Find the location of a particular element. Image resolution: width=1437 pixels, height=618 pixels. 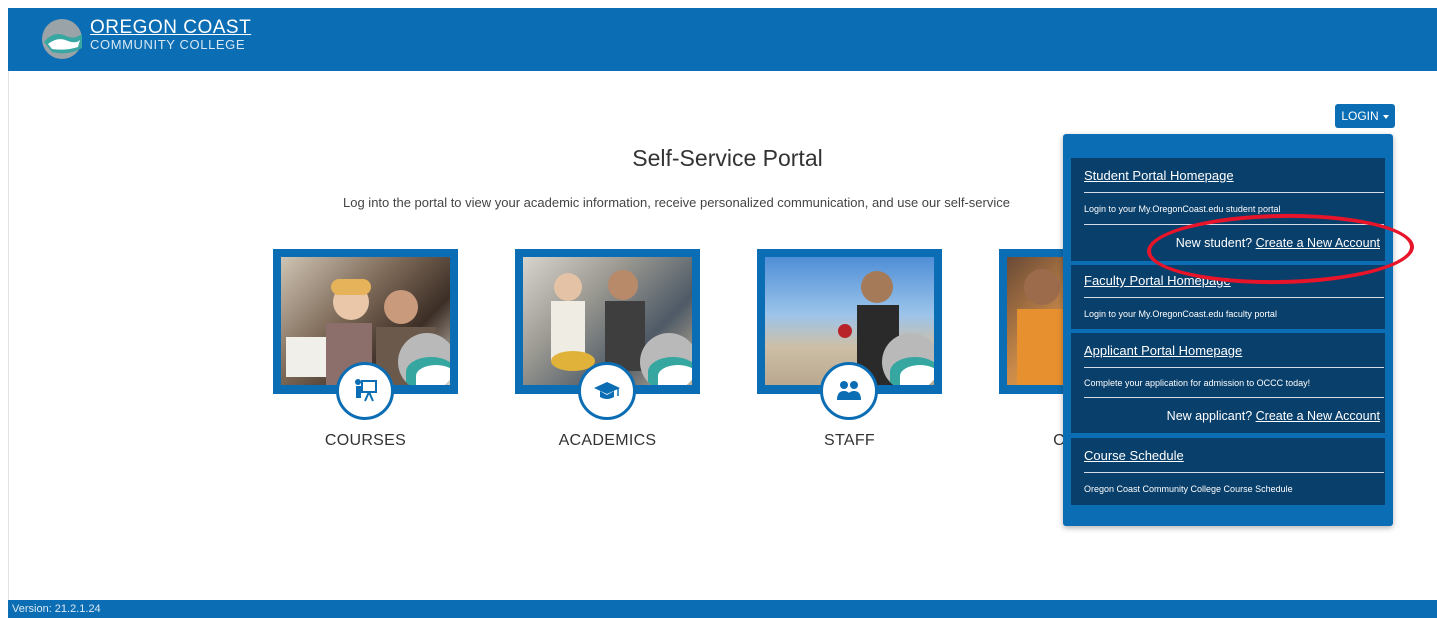

college-name: OREGON COAST COMMUNITY COLLEGE is located at coordinates (170, 35).